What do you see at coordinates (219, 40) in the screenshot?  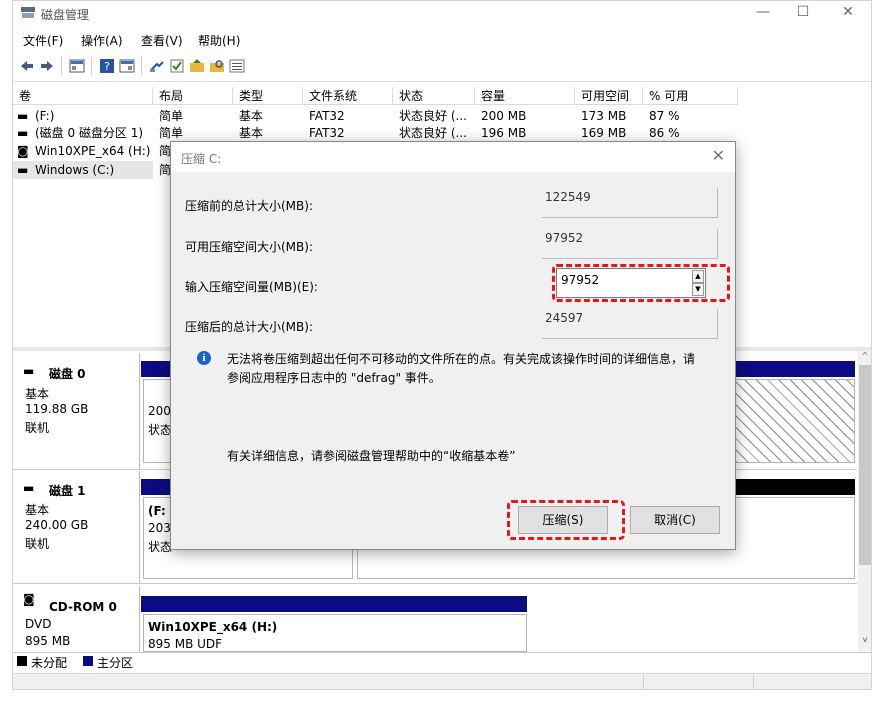 I see `menu-help: 帮助(H)` at bounding box center [219, 40].